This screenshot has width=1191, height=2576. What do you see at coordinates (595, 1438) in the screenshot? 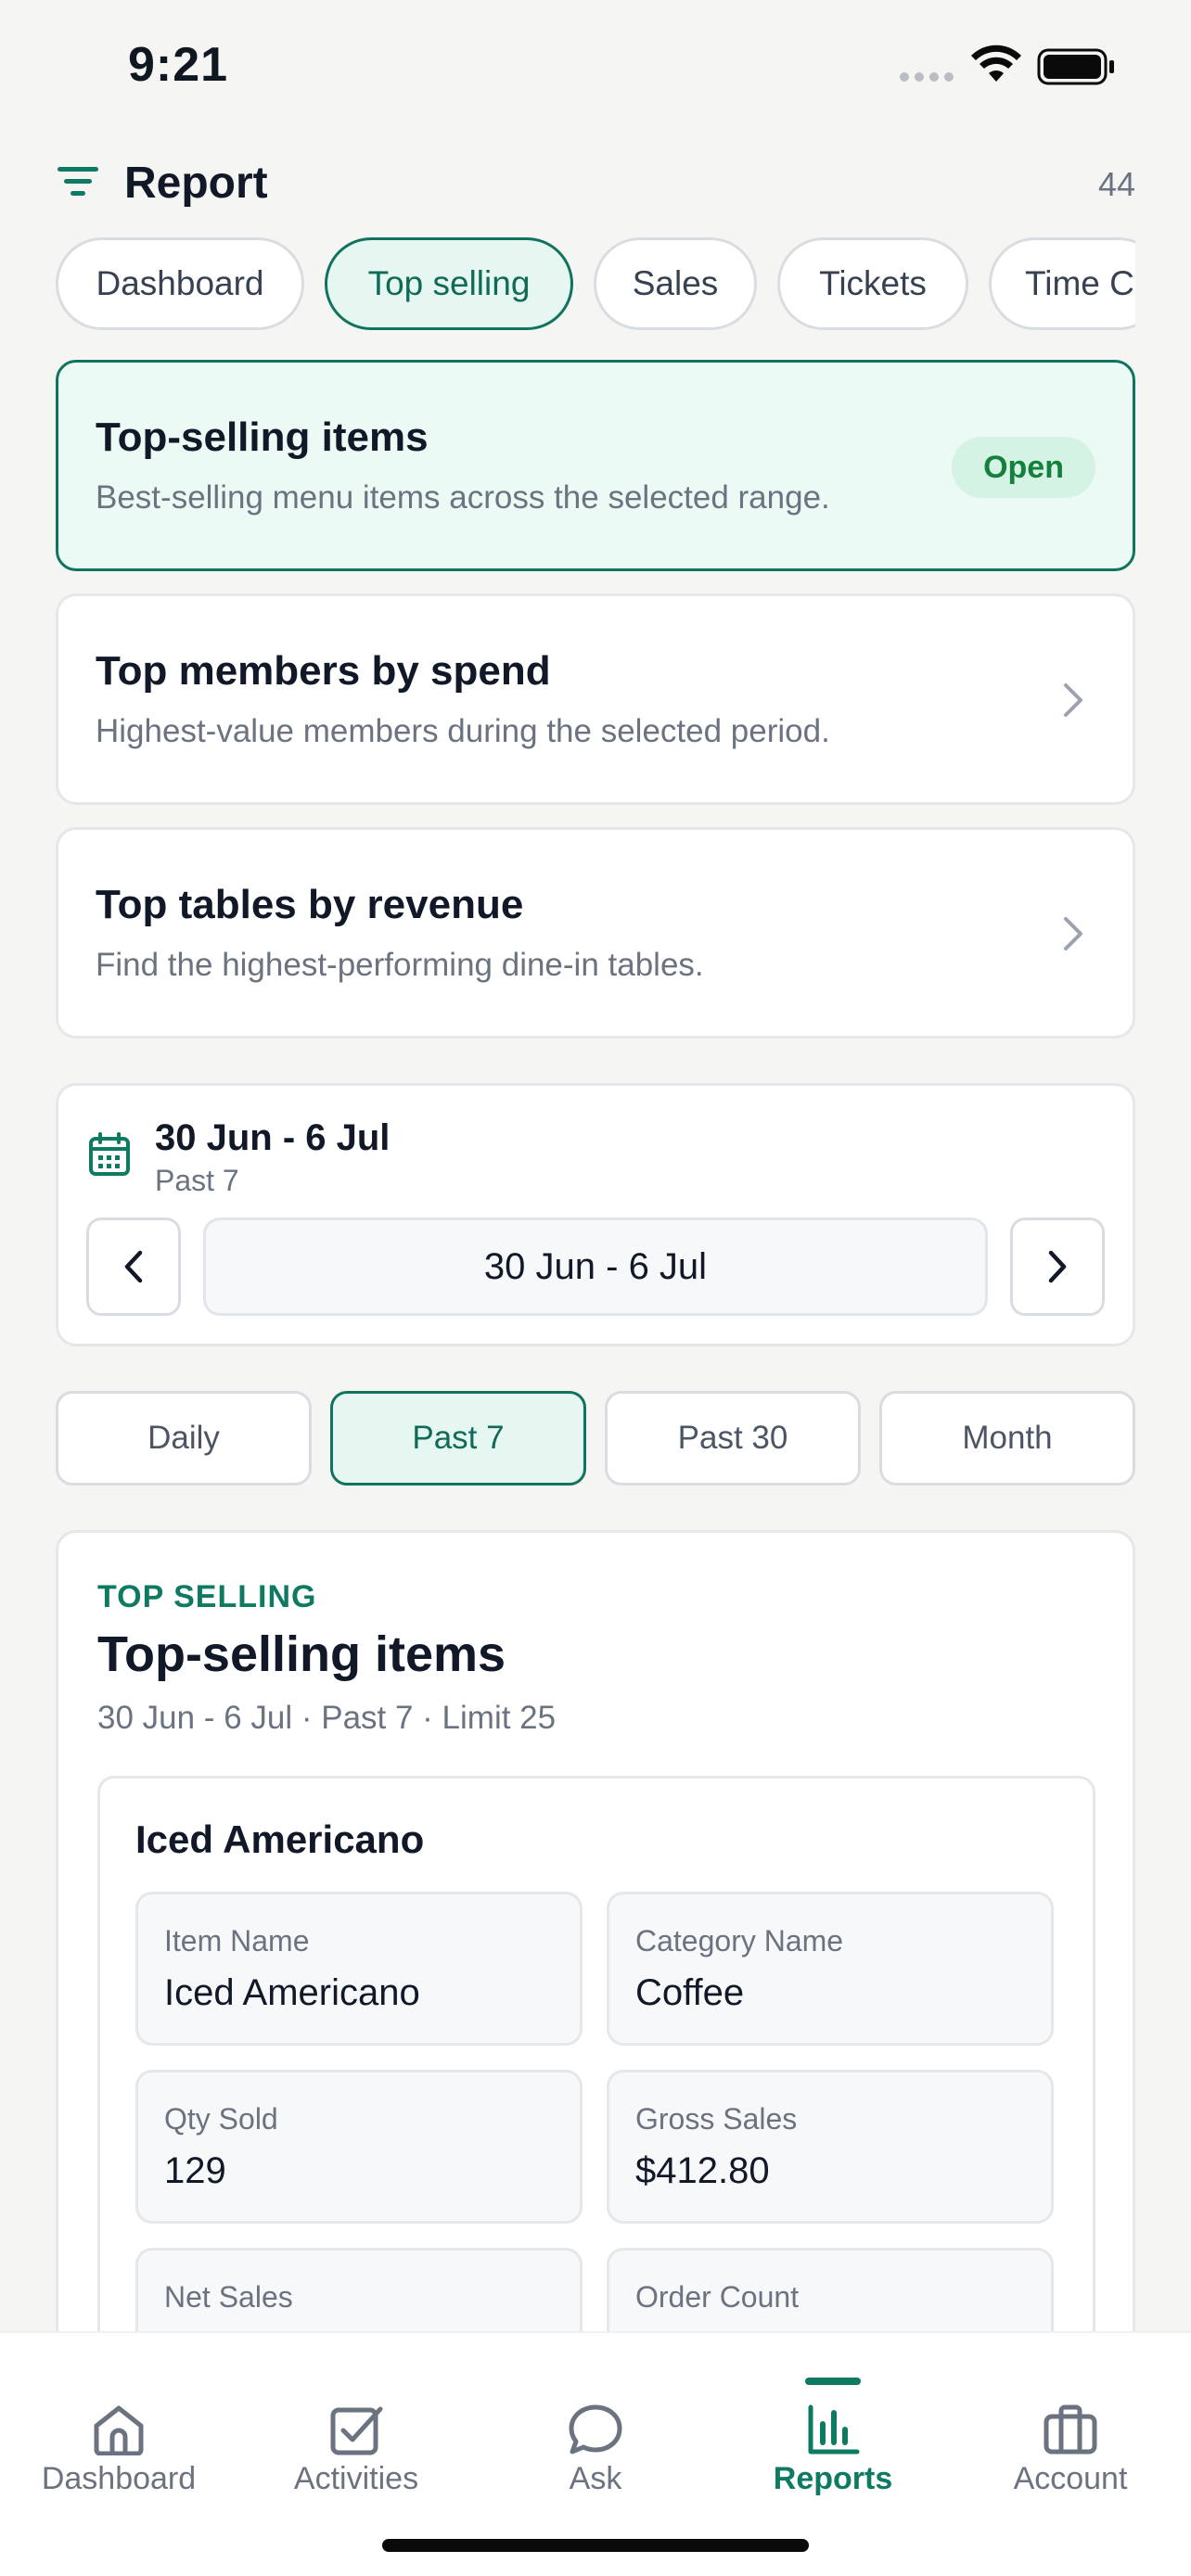
I see `period-selector: Daily Past 7 Past 30 Month` at bounding box center [595, 1438].